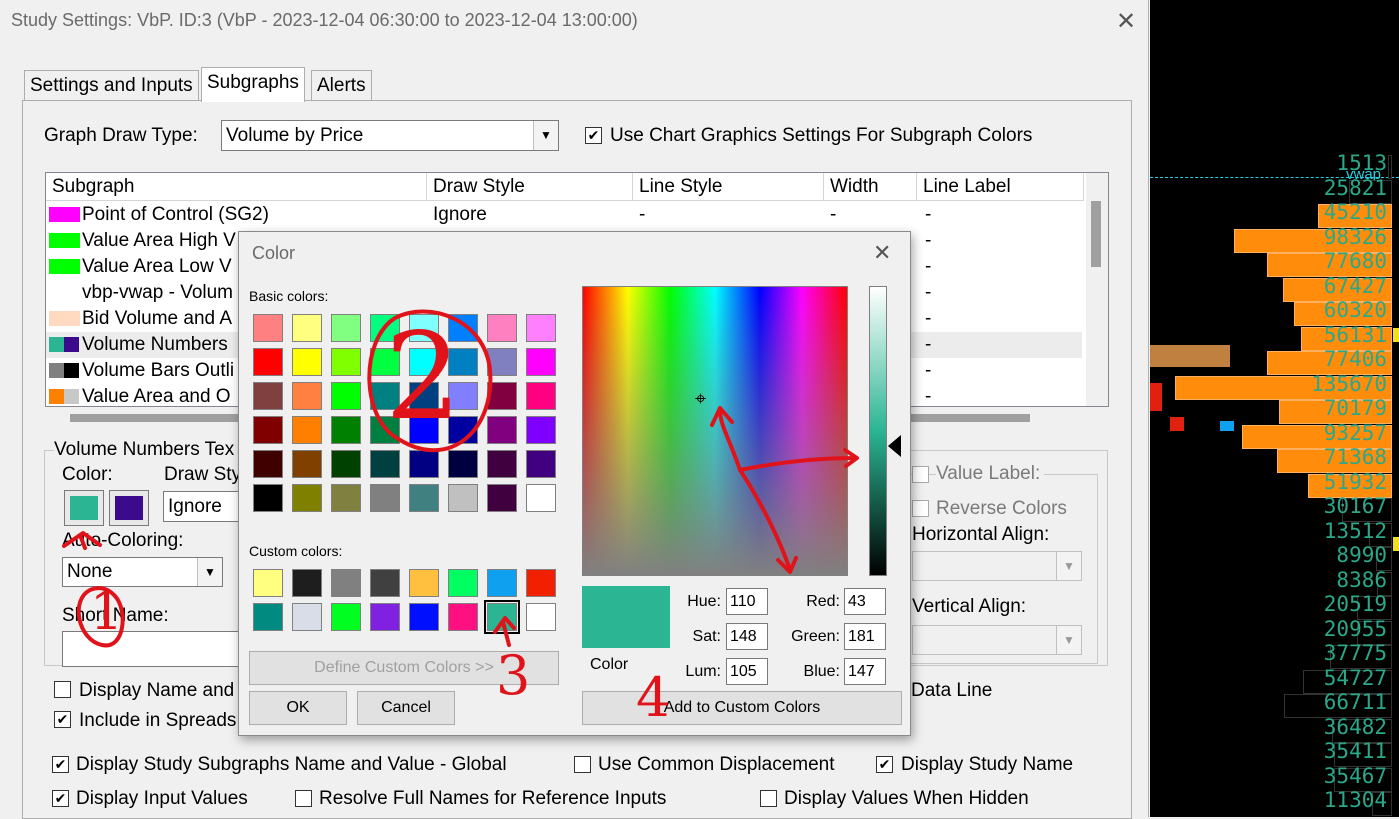  Describe the element at coordinates (84, 508) in the screenshot. I see `primary-color-button` at that location.